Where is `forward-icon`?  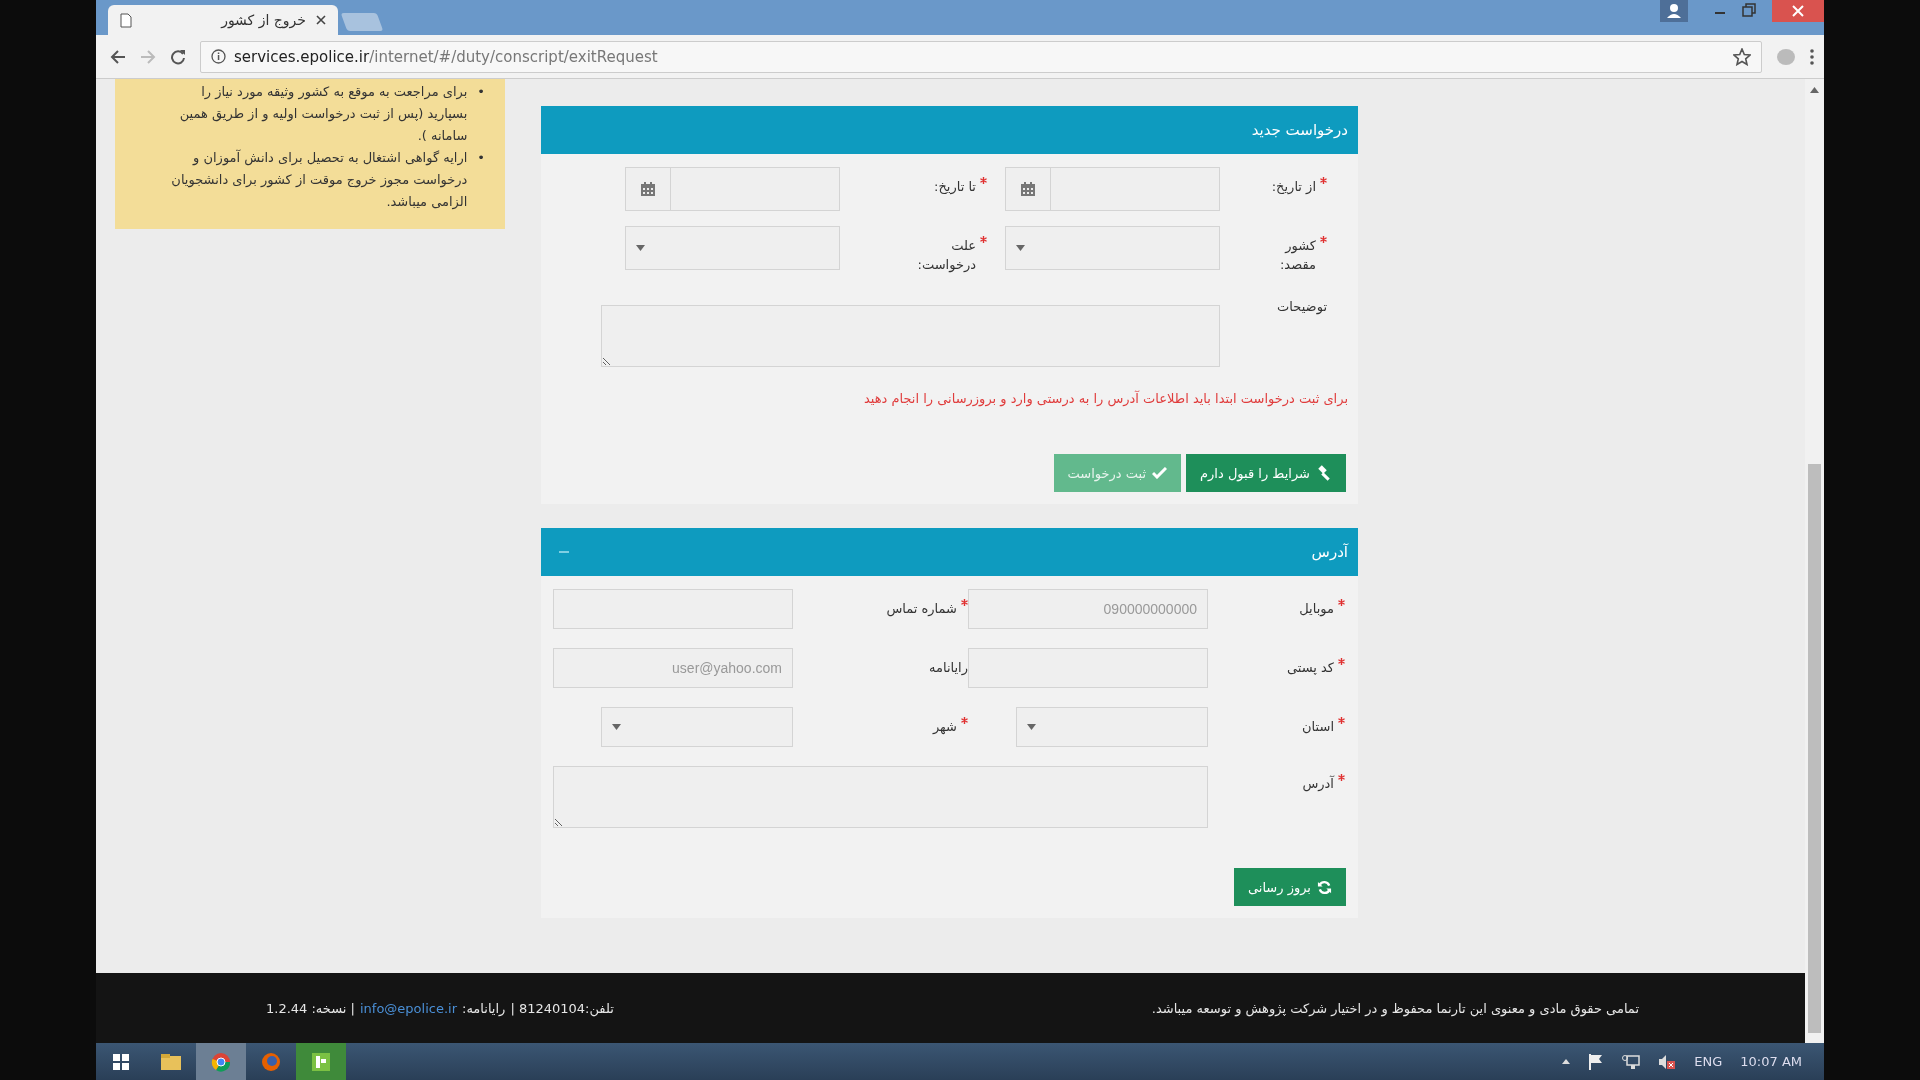
forward-icon is located at coordinates (148, 56).